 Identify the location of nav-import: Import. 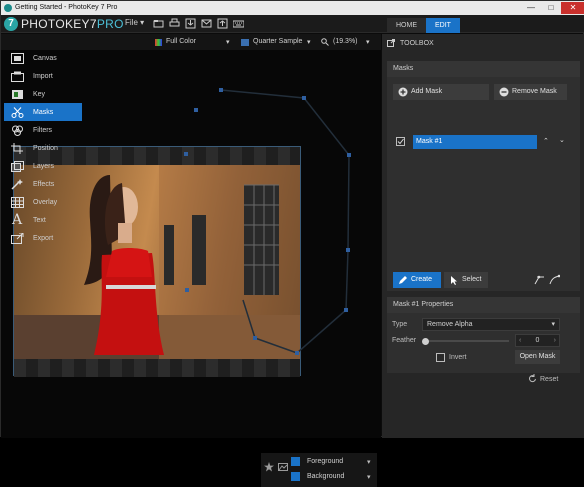
(43, 76).